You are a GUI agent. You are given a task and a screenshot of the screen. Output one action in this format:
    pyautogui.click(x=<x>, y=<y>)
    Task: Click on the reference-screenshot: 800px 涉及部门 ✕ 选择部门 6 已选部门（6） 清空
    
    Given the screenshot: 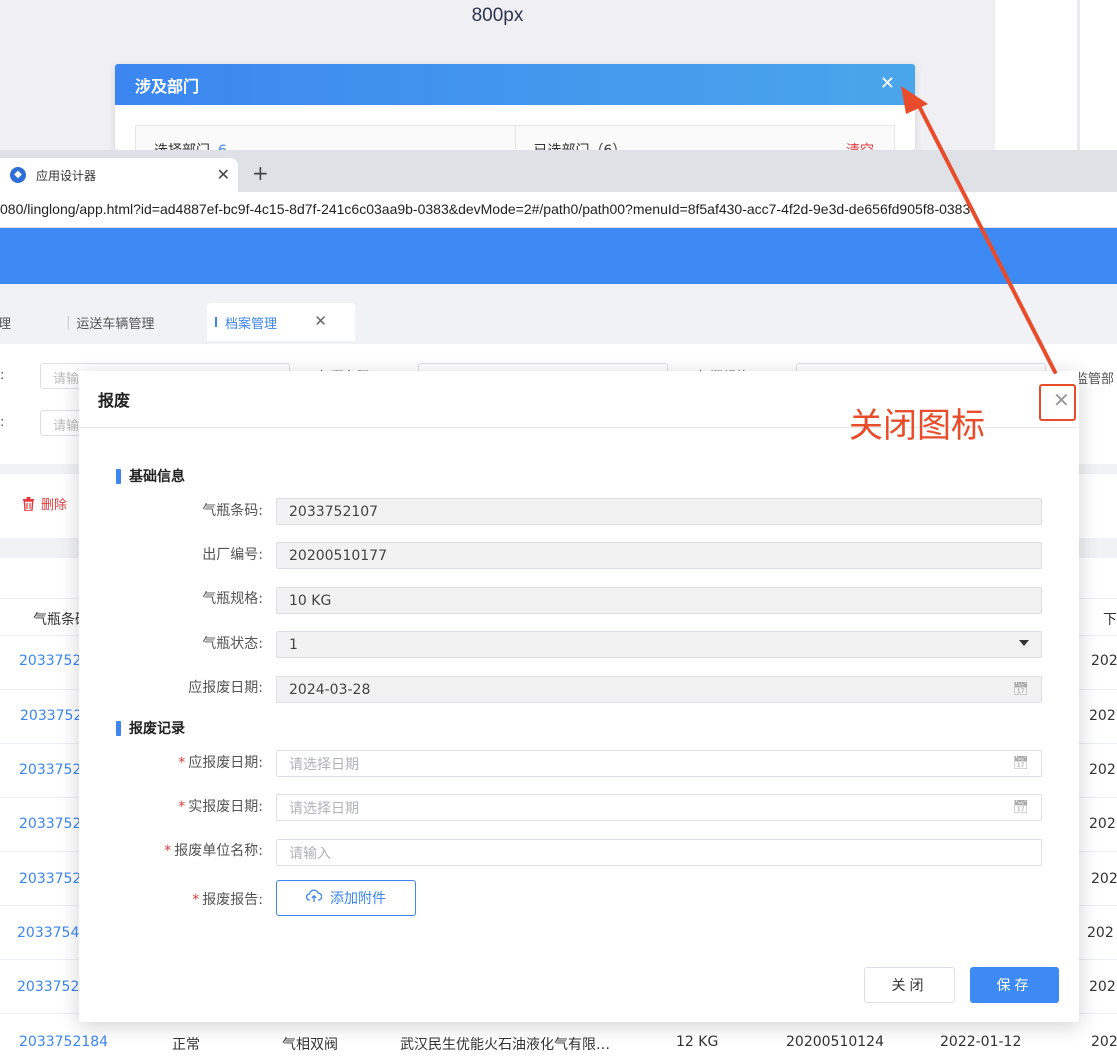 What is the action you would take?
    pyautogui.click(x=558, y=75)
    